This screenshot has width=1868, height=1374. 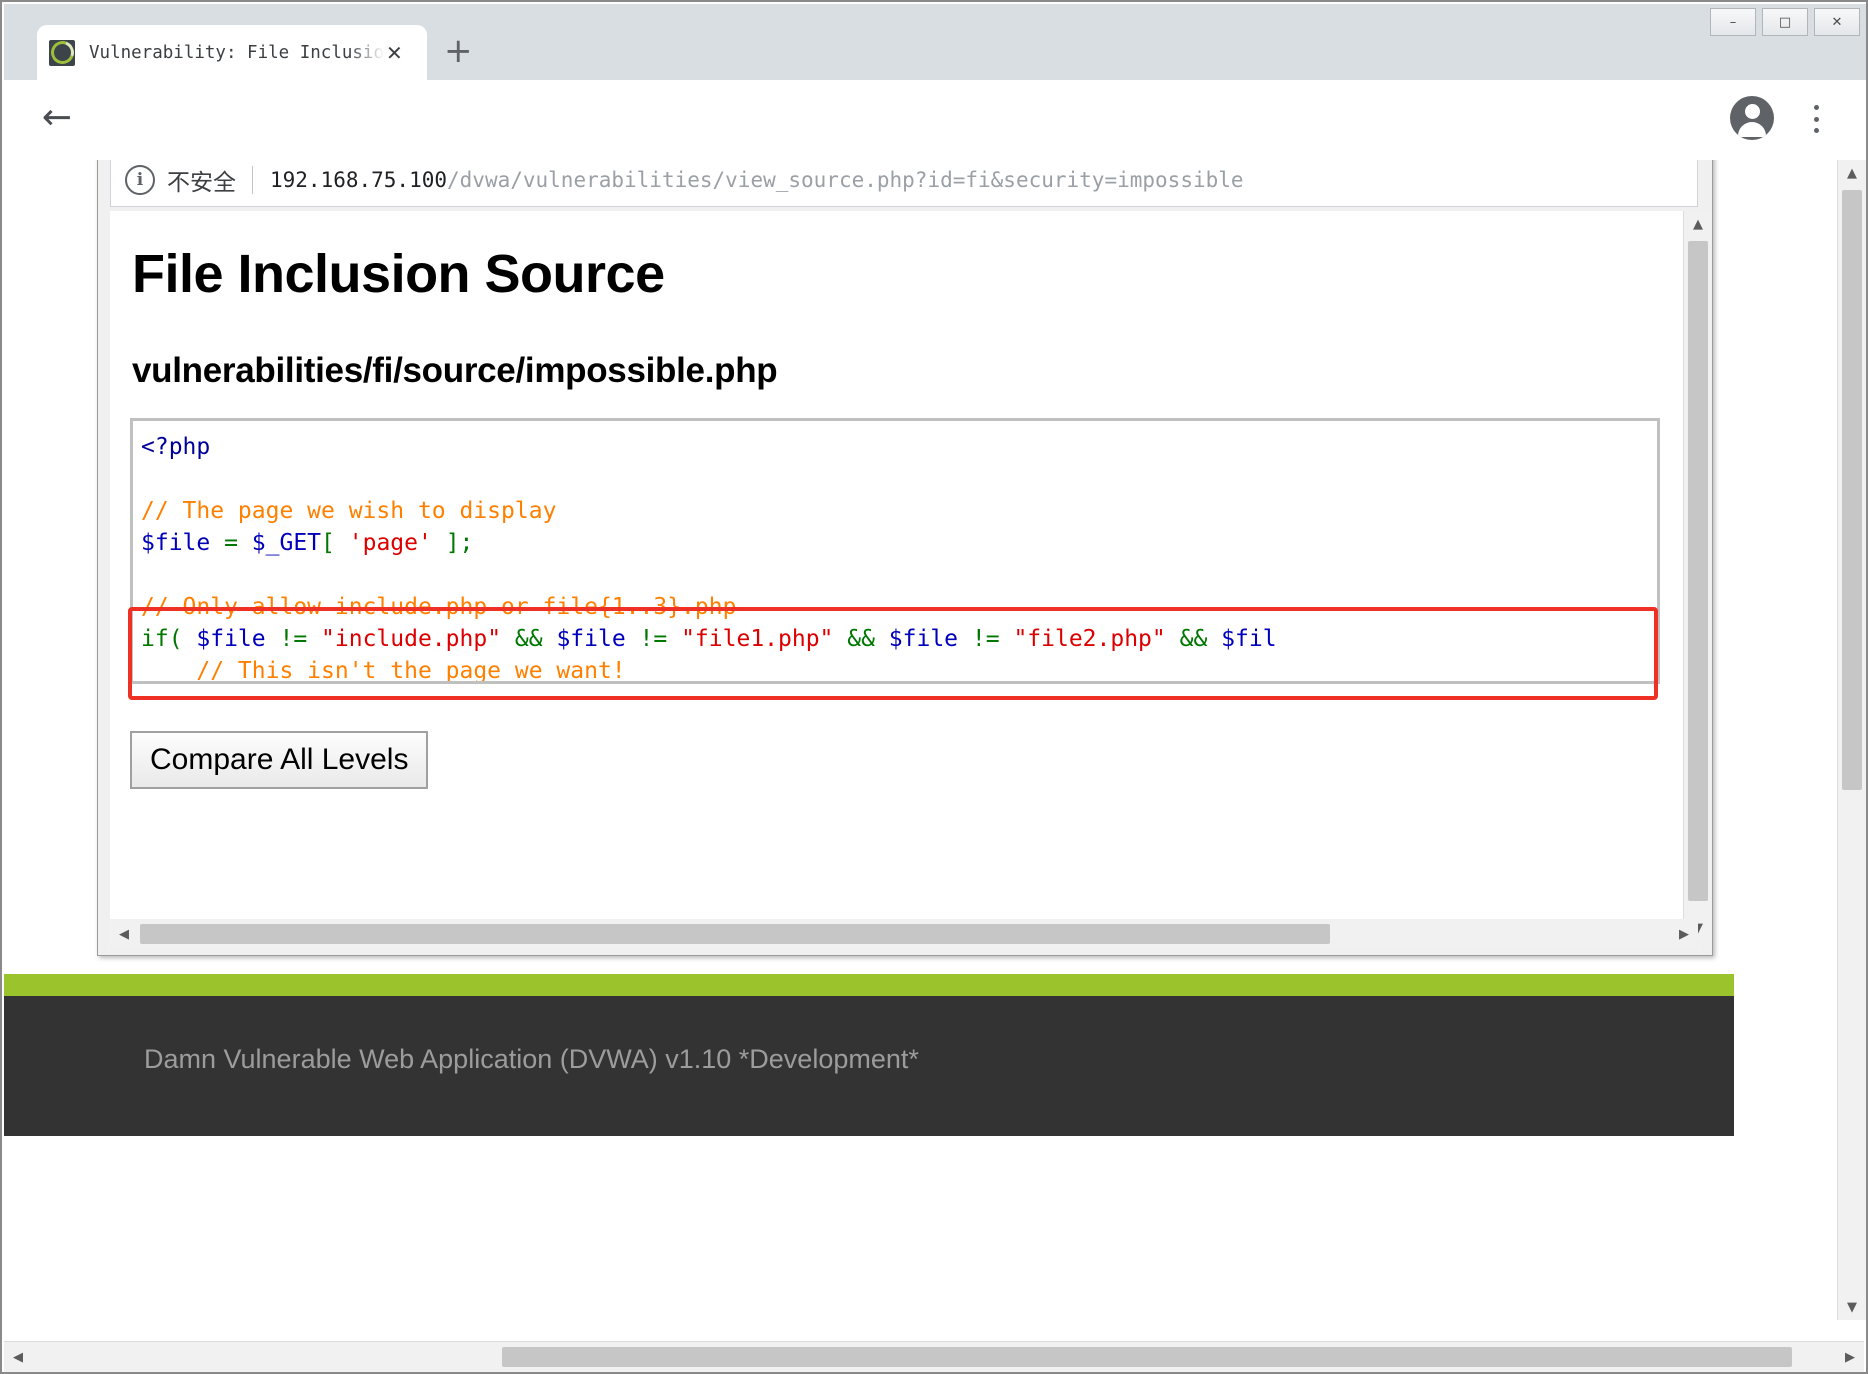 What do you see at coordinates (411, 639) in the screenshot?
I see `code-token: "include.php"` at bounding box center [411, 639].